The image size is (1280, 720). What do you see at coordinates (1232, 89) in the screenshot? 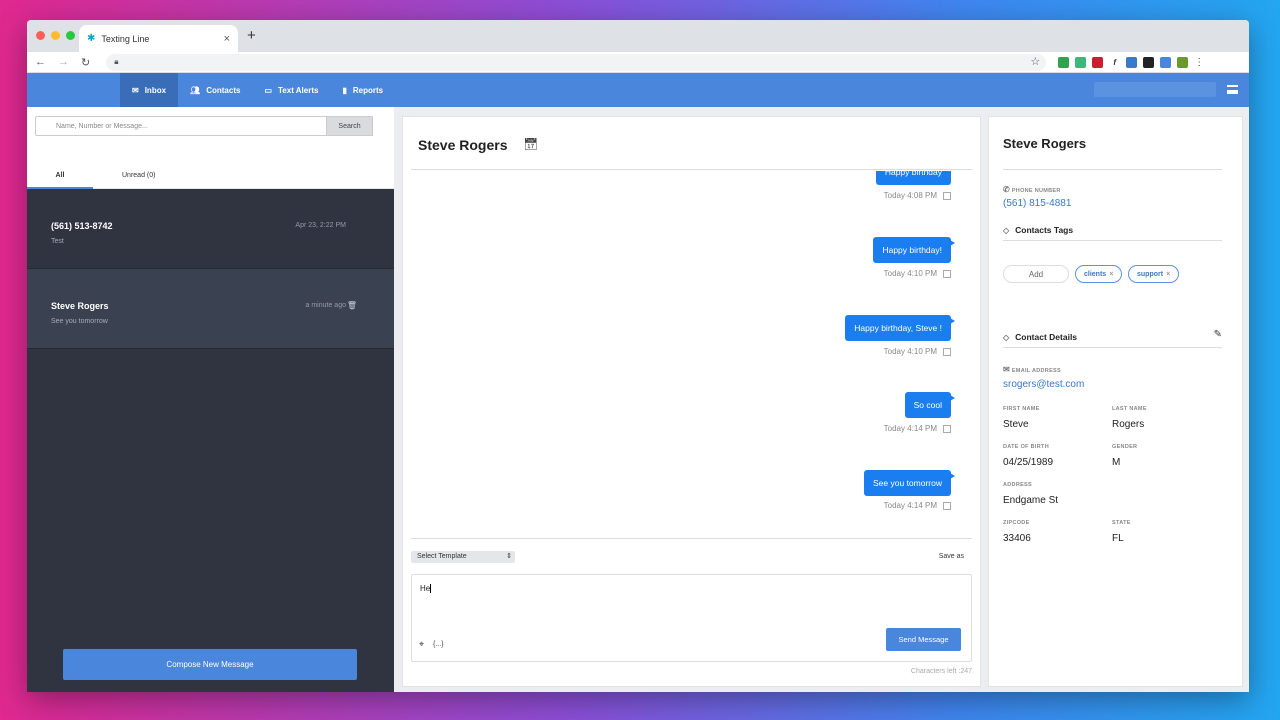
I see `hamburger-menu-icon` at bounding box center [1232, 89].